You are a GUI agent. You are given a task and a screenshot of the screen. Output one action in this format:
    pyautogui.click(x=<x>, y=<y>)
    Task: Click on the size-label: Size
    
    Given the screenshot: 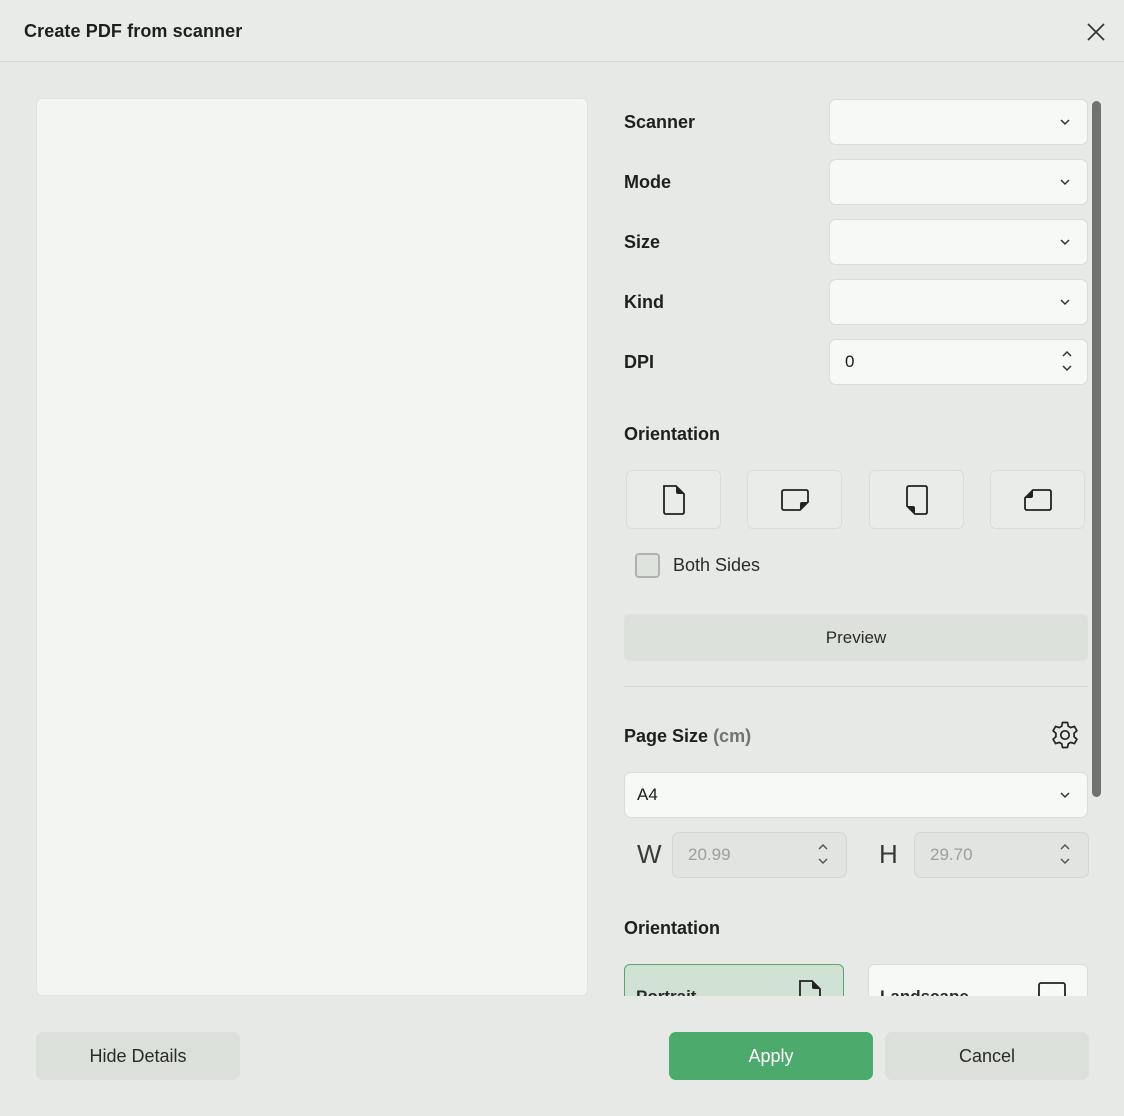 What is the action you would take?
    pyautogui.click(x=642, y=242)
    